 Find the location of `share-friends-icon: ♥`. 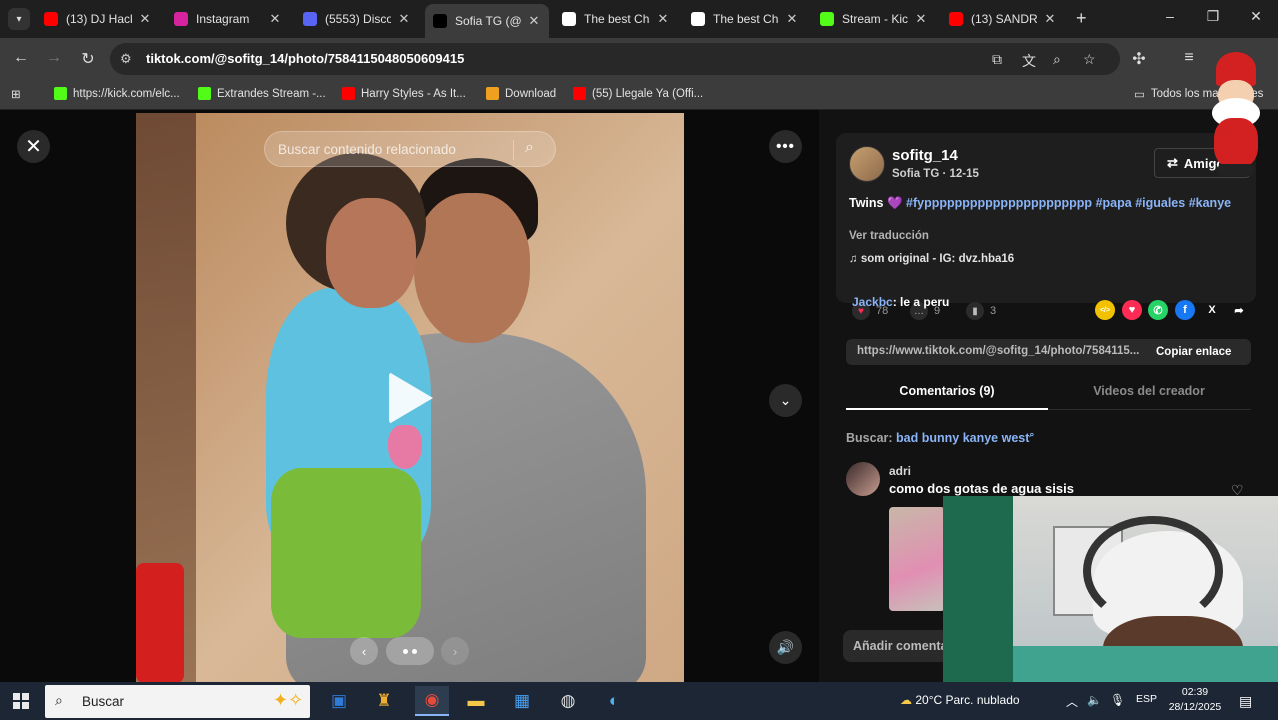

share-friends-icon: ♥ is located at coordinates (1132, 310).